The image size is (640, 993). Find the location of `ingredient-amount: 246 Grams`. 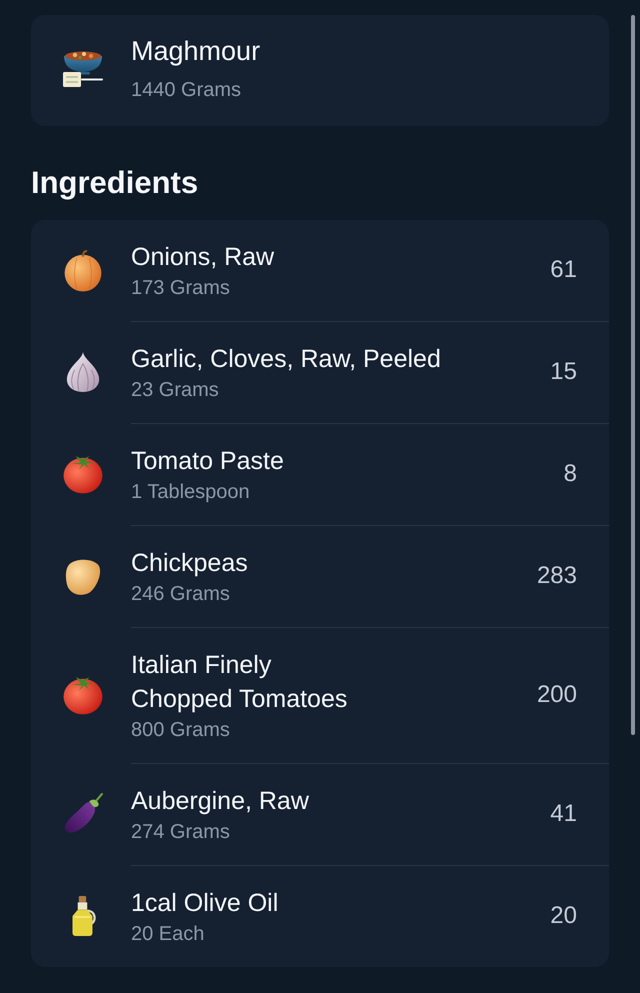

ingredient-amount: 246 Grams is located at coordinates (181, 594).